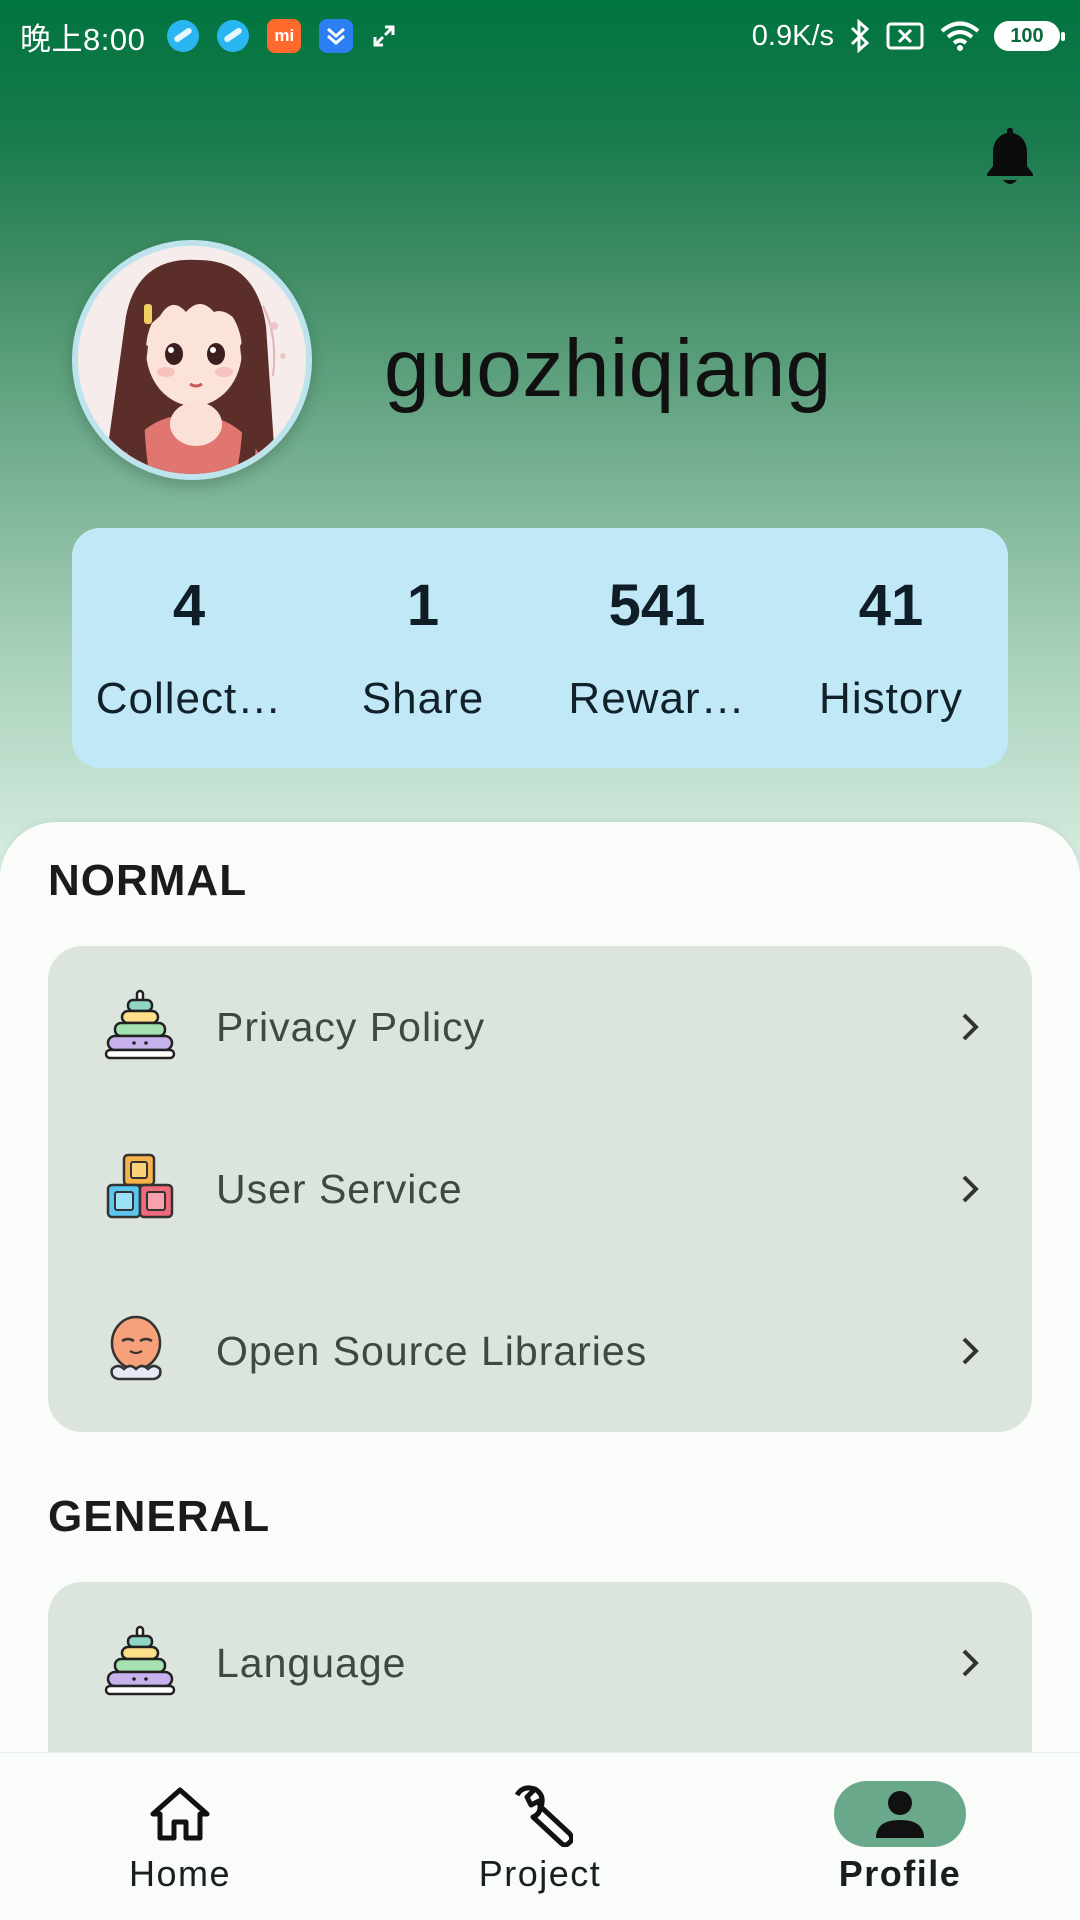 The width and height of the screenshot is (1080, 1920). What do you see at coordinates (351, 1026) in the screenshot?
I see `list-item-label: Privacy Policy` at bounding box center [351, 1026].